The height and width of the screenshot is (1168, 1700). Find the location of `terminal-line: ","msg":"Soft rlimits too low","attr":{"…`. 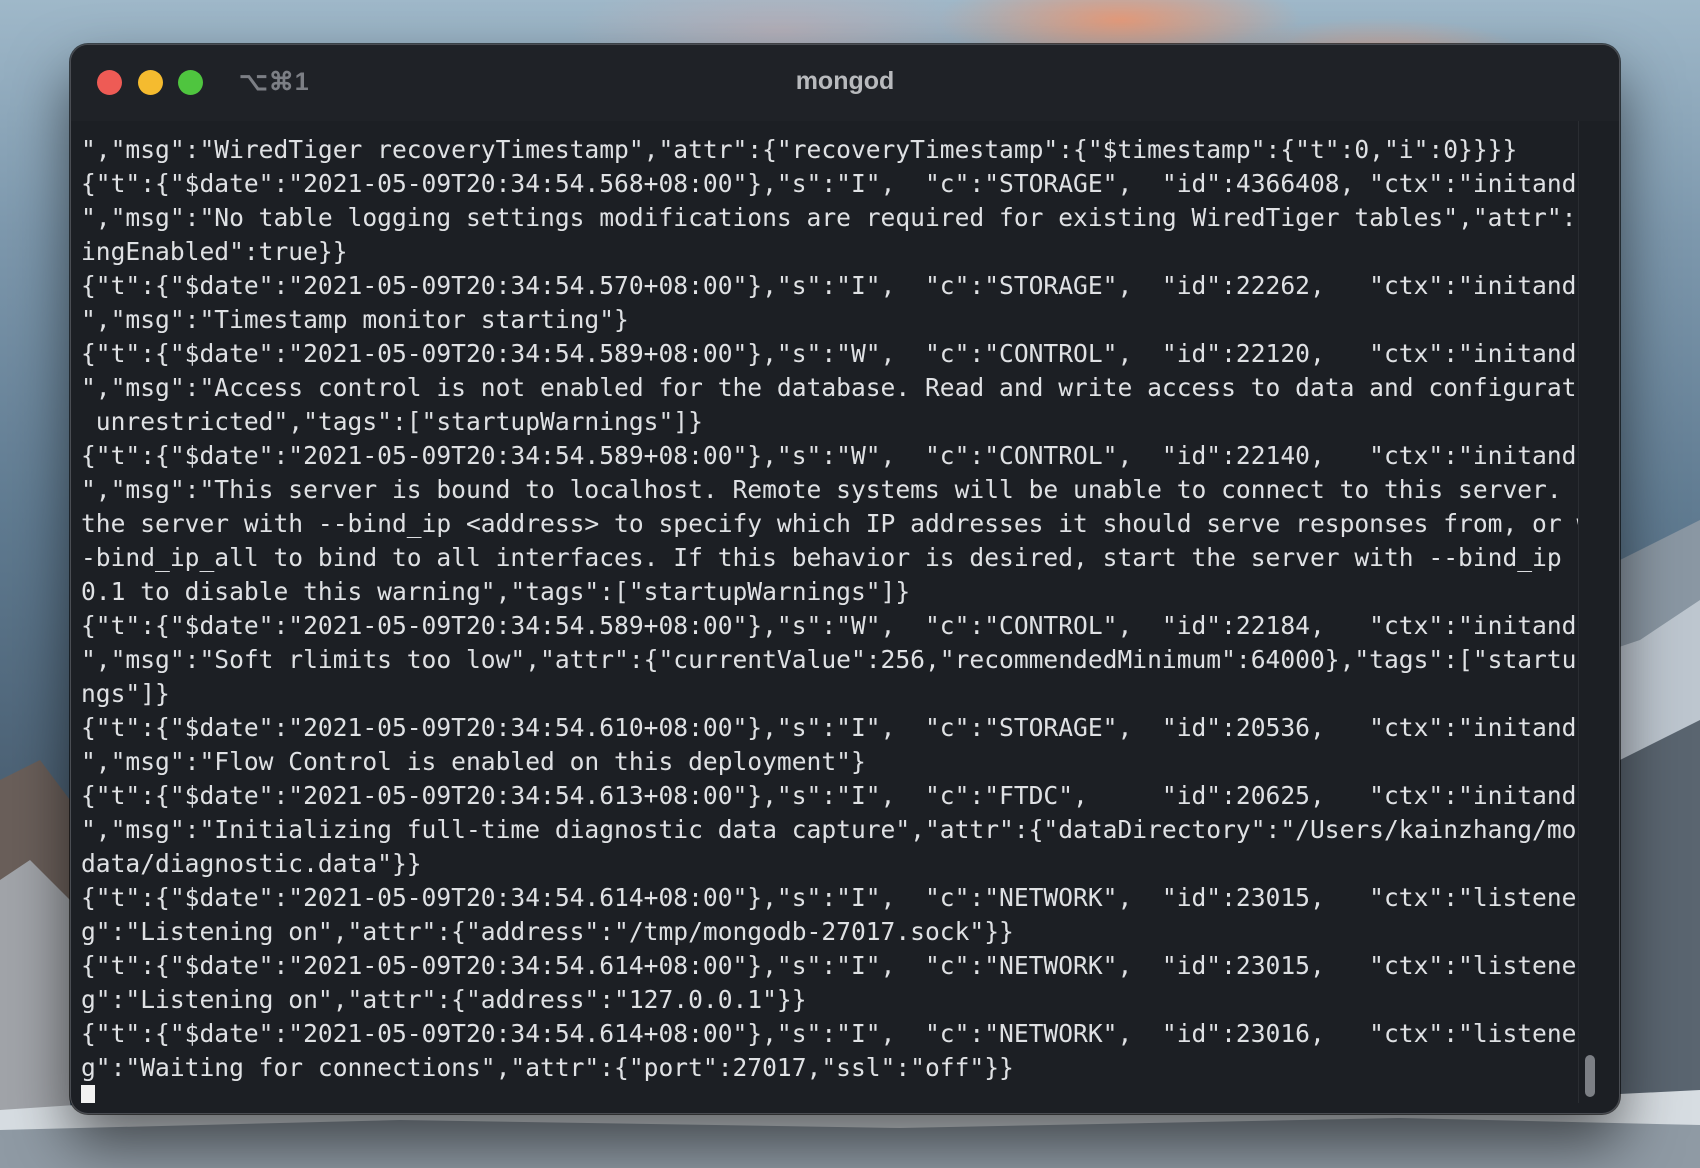

terminal-line: ","msg":"Soft rlimits too low","attr":{"… is located at coordinates (830, 659).